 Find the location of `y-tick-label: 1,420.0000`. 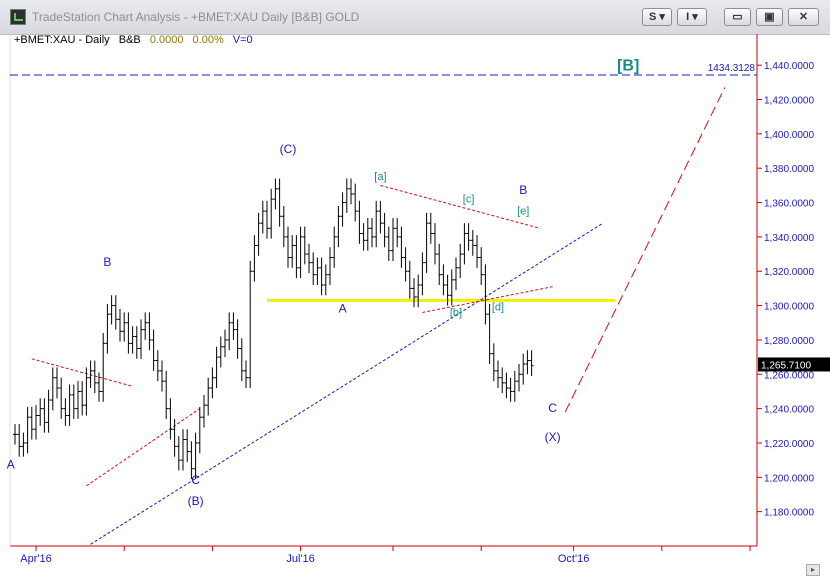

y-tick-label: 1,420.0000 is located at coordinates (789, 101).